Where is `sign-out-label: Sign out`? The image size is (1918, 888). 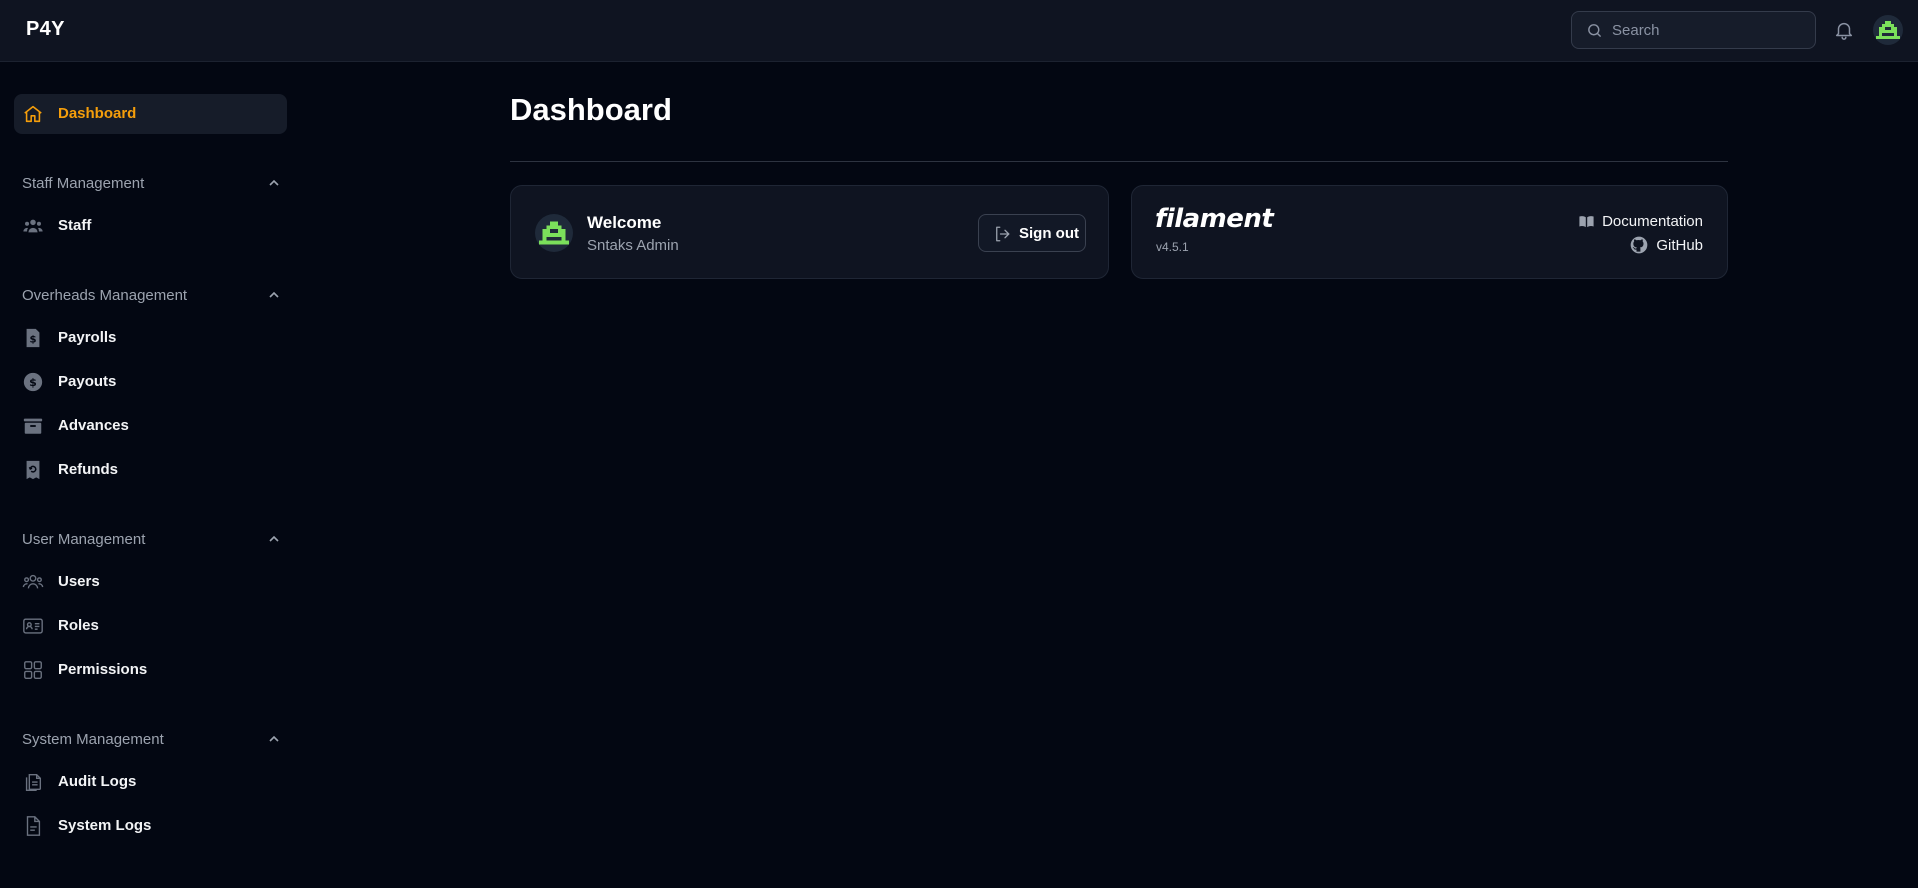 sign-out-label: Sign out is located at coordinates (1049, 233).